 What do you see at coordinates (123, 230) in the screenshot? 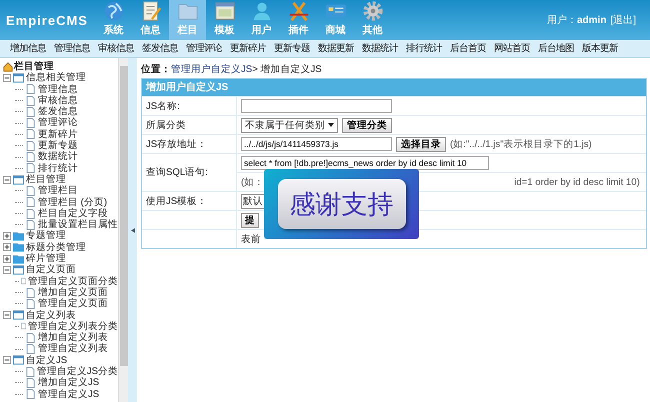
I see `scrollbar` at bounding box center [123, 230].